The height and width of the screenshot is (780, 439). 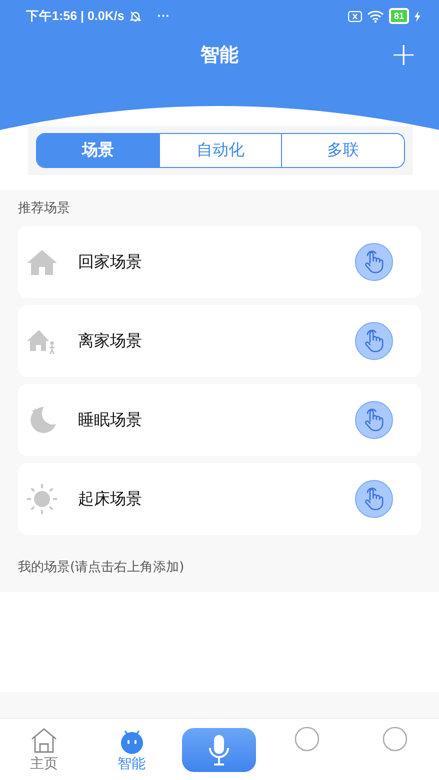 I want to click on scene-card: 起床场景, so click(x=219, y=499).